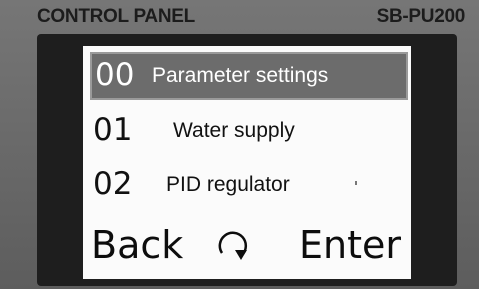 This screenshot has height=289, width=479. I want to click on back-button: Back, so click(137, 245).